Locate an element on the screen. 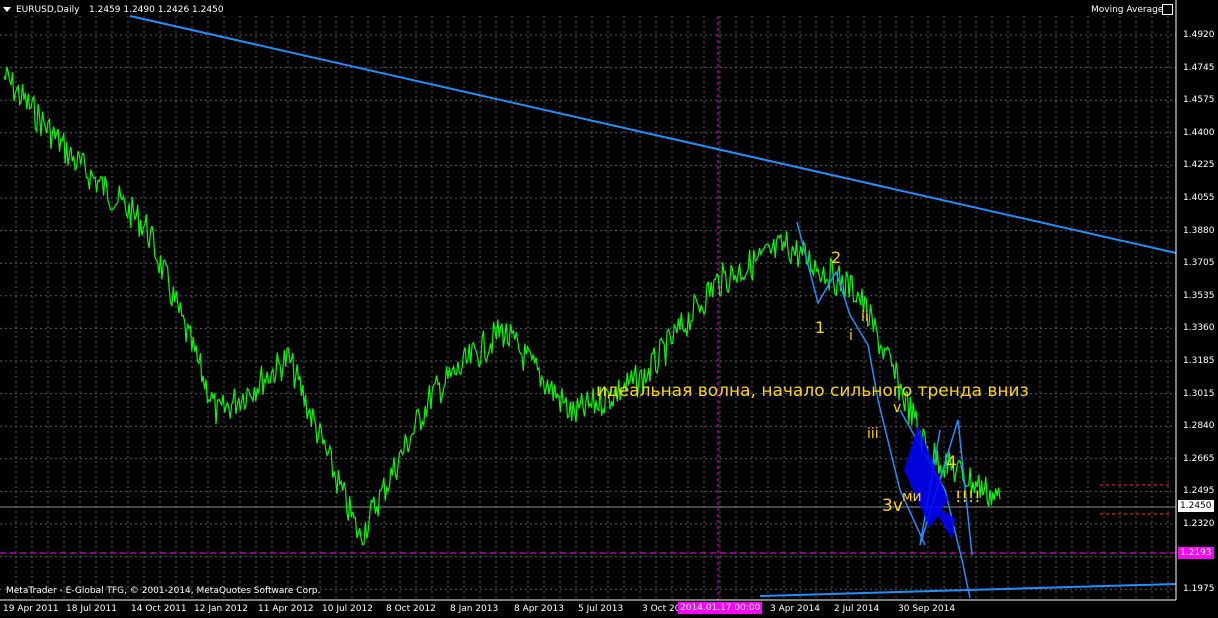 This screenshot has height=618, width=1218. wave-label-iii: iii is located at coordinates (873, 434).